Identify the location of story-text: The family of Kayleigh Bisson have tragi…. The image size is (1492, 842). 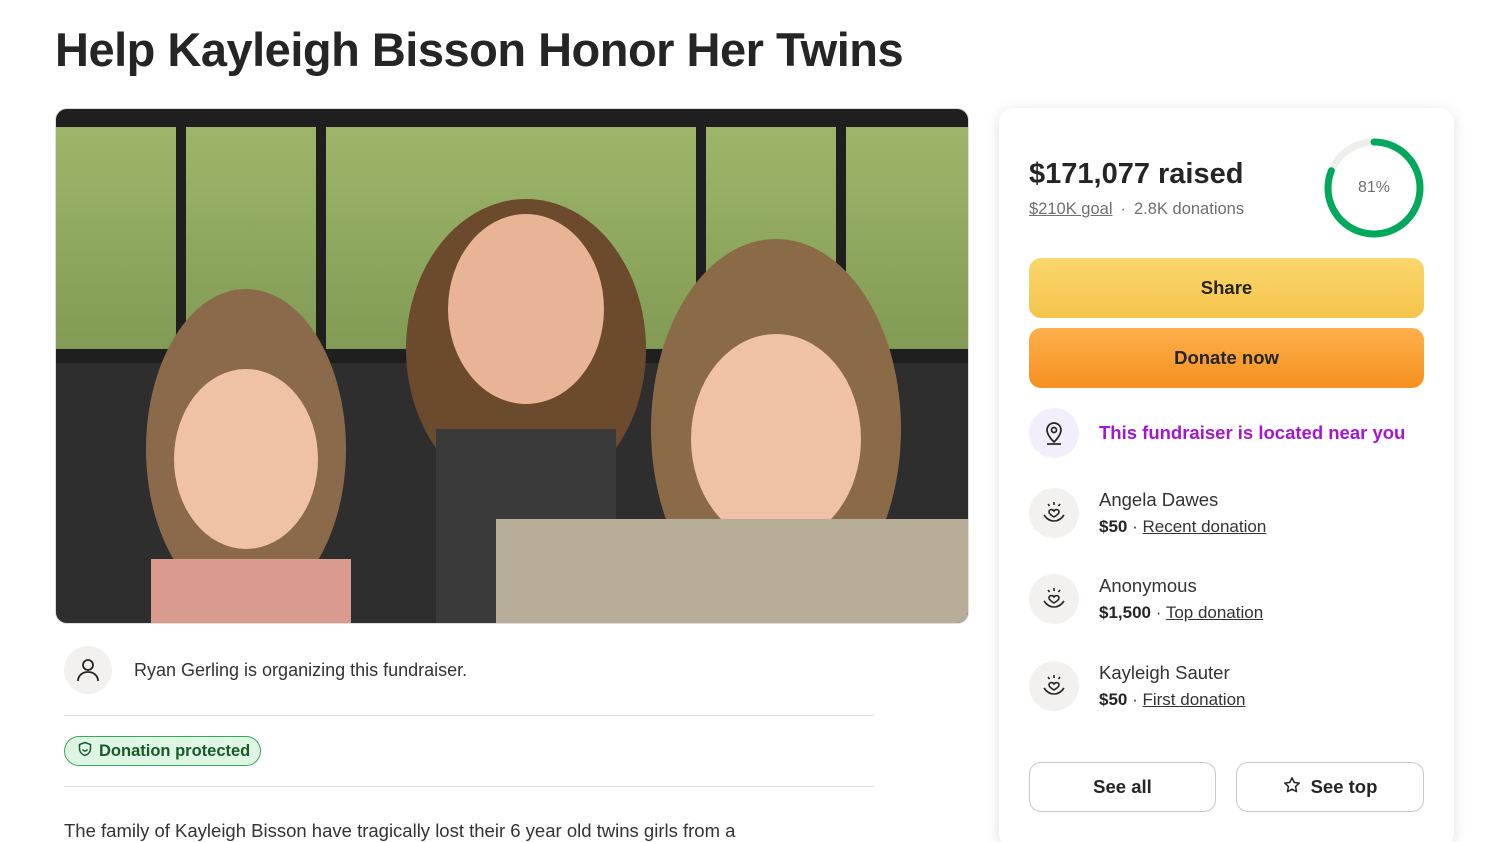
(400, 830).